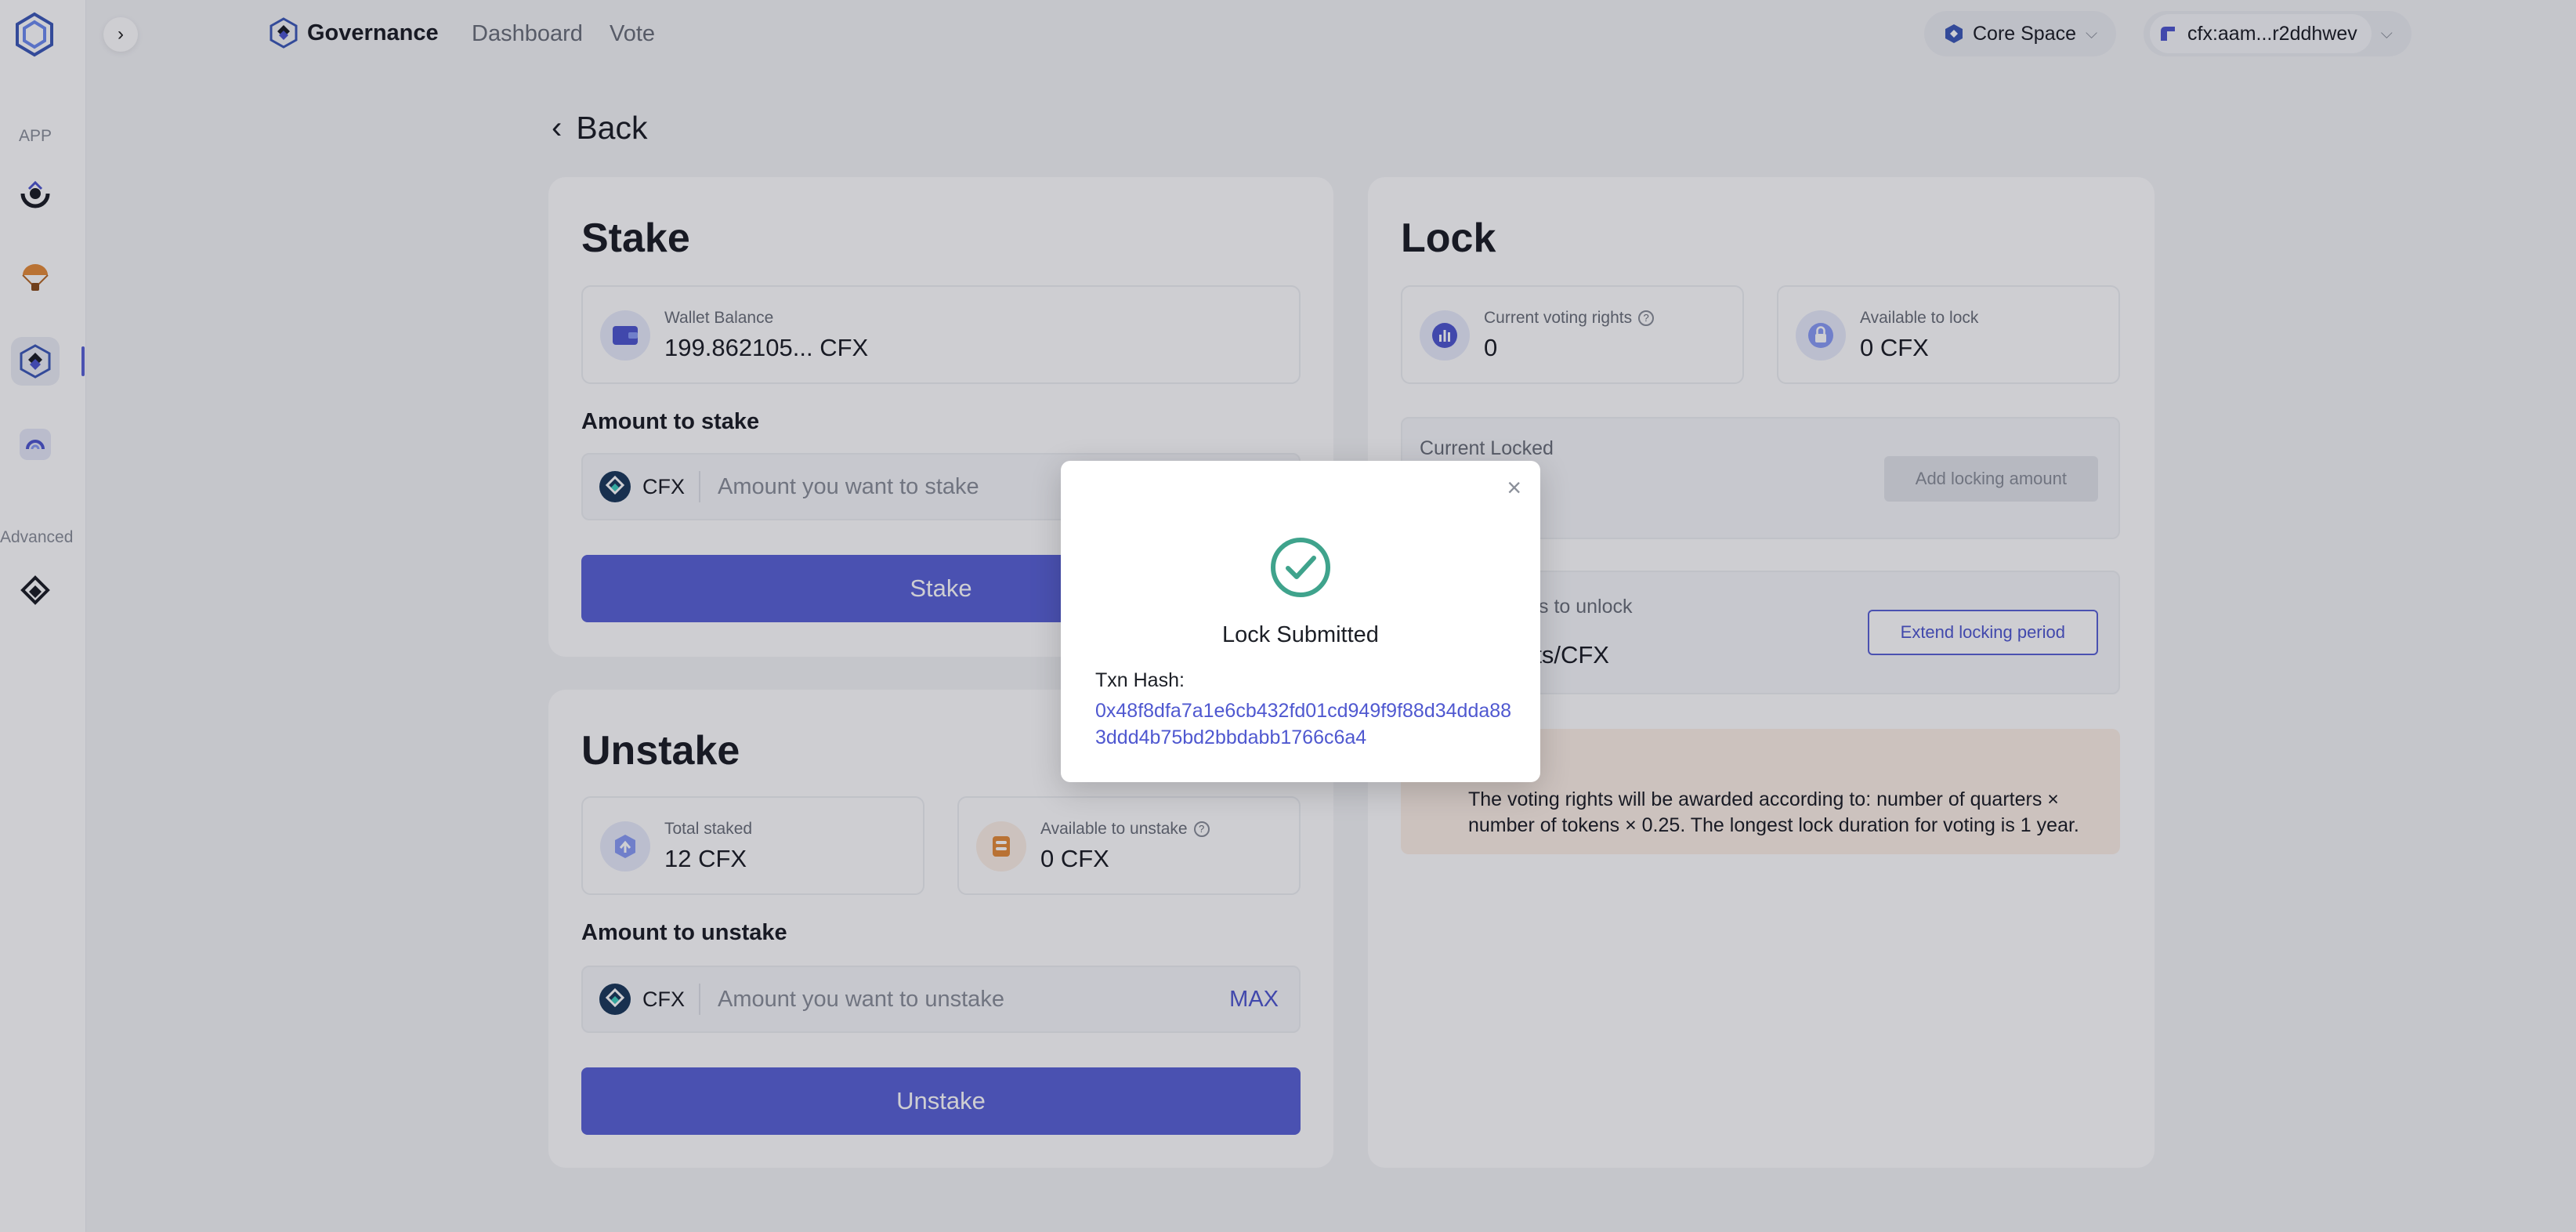  I want to click on close-icon: ×, so click(1514, 487).